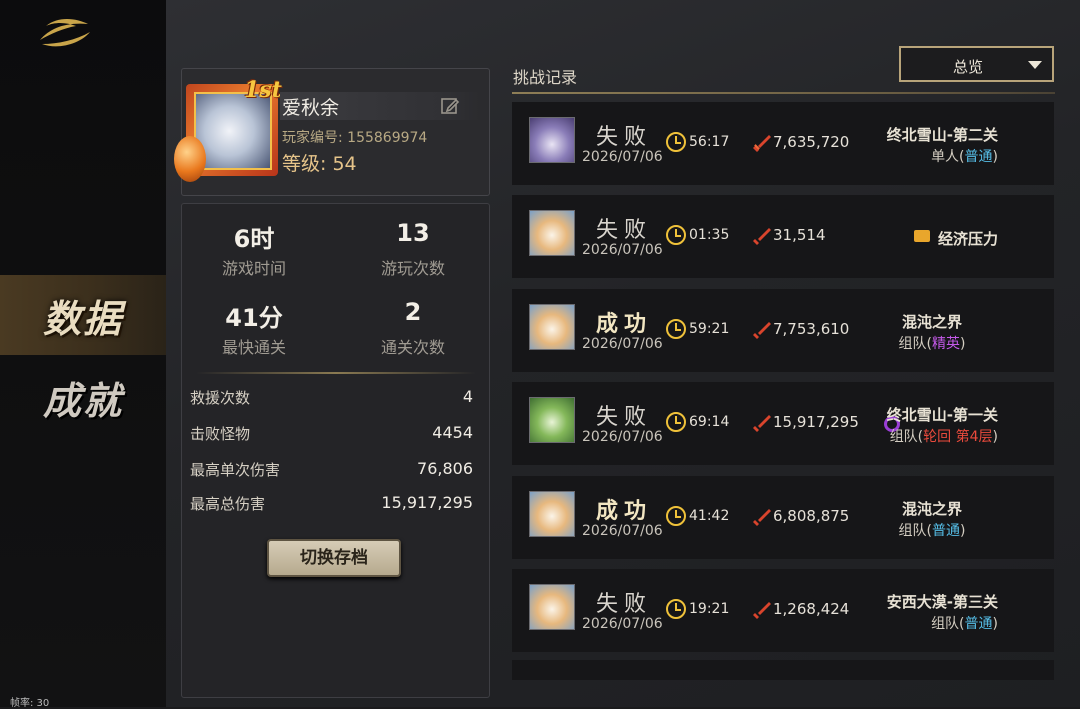 Image resolution: width=1080 pixels, height=709 pixels. I want to click on stats-divider, so click(336, 373).